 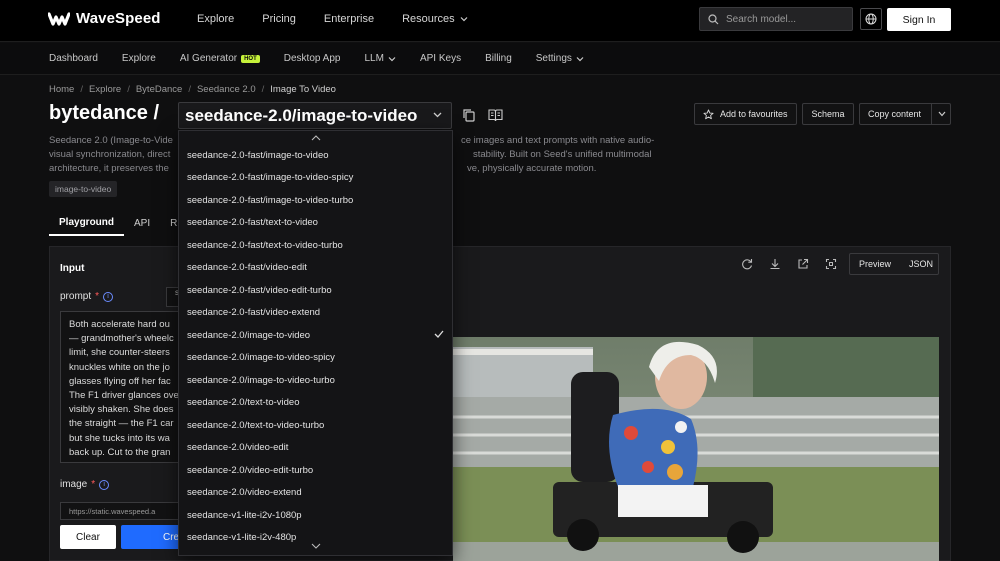 I want to click on model-option: seedance-2.0-fast/image-to-video-turbo, so click(x=315, y=200).